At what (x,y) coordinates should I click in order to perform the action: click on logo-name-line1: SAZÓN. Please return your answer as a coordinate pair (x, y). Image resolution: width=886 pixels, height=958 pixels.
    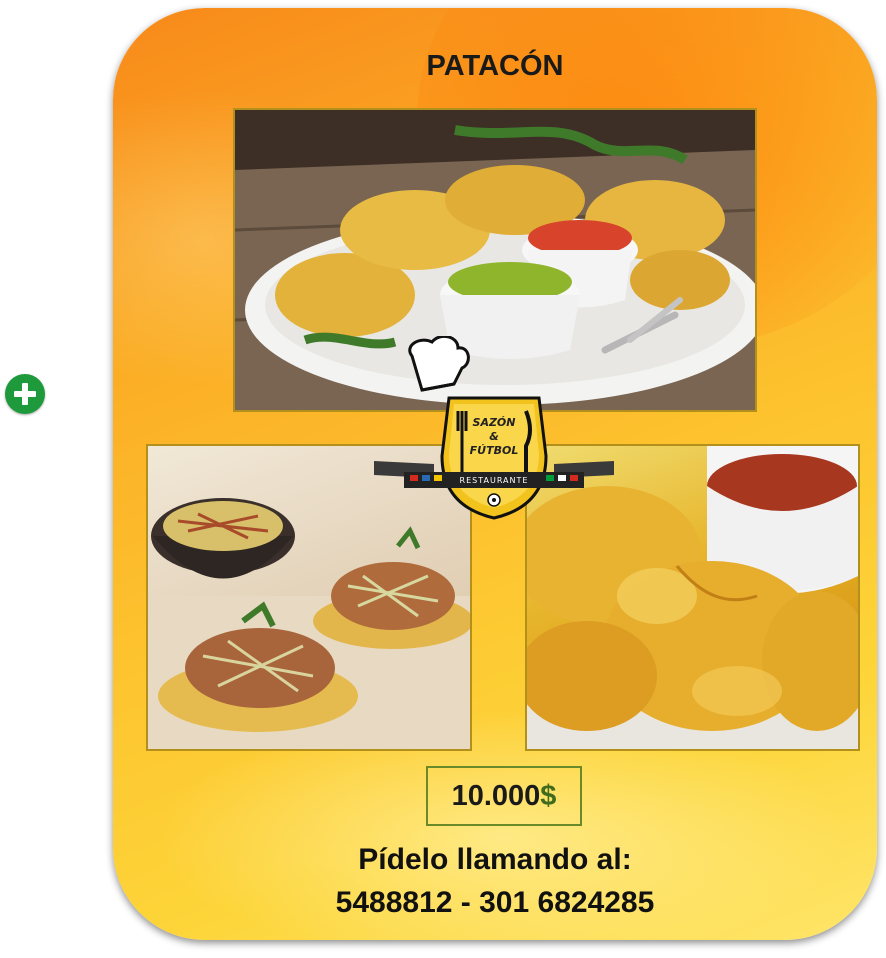
    Looking at the image, I should click on (494, 422).